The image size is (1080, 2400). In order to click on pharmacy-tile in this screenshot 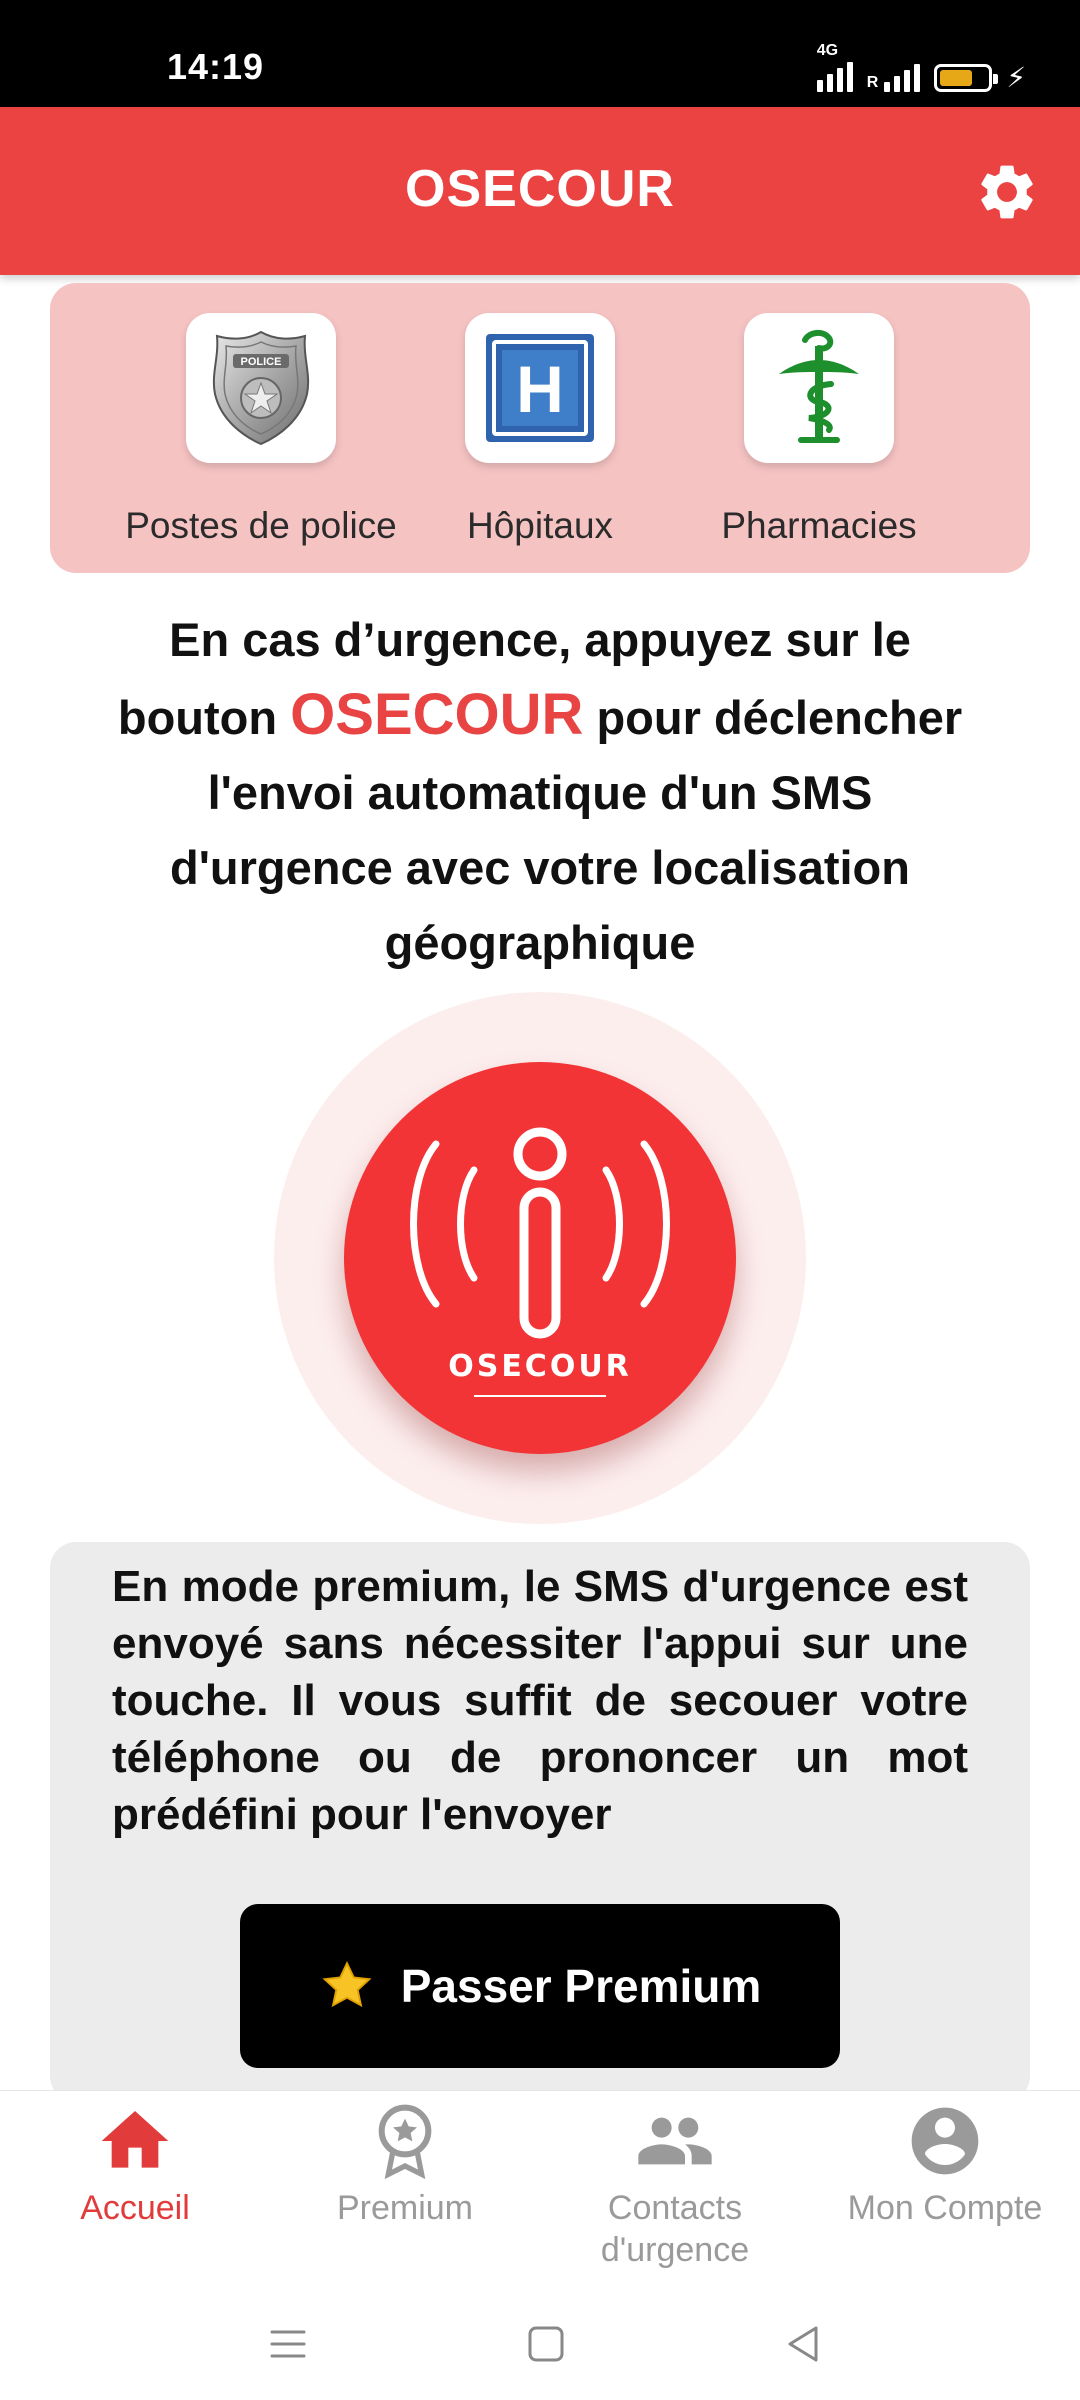, I will do `click(819, 388)`.